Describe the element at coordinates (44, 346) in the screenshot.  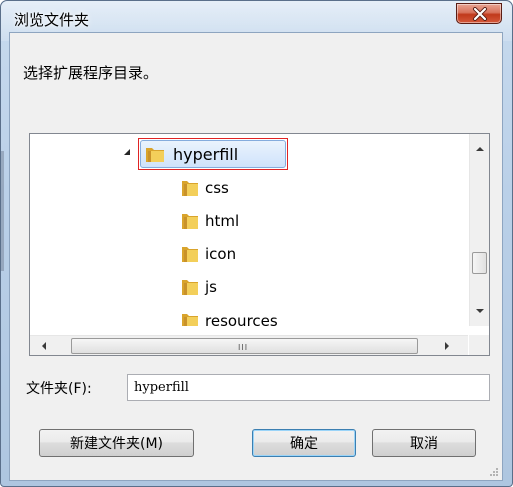
I see `scroll-left-arrow-icon` at that location.